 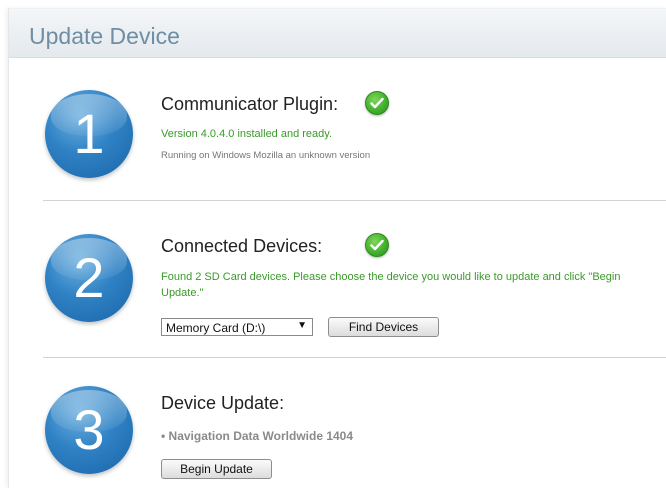 What do you see at coordinates (242, 246) in the screenshot?
I see `step-title: Connected Devices:` at bounding box center [242, 246].